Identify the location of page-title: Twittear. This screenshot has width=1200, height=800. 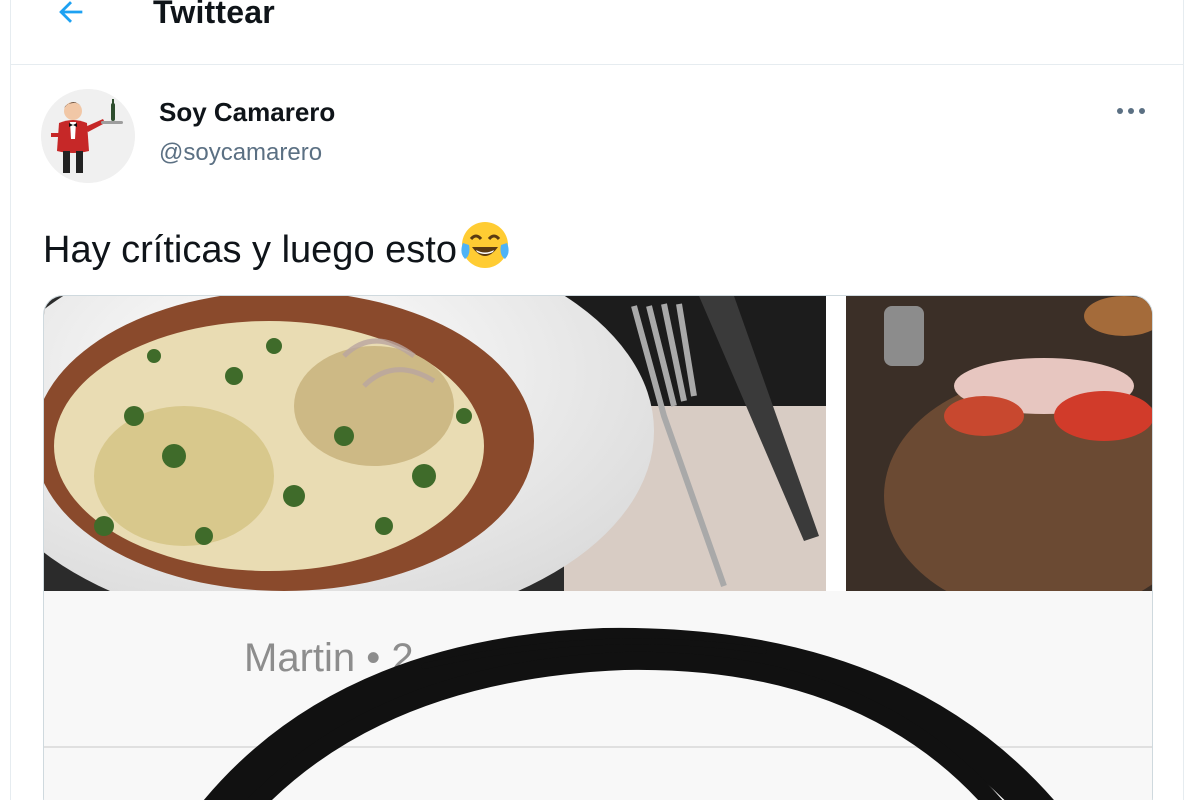
(214, 15).